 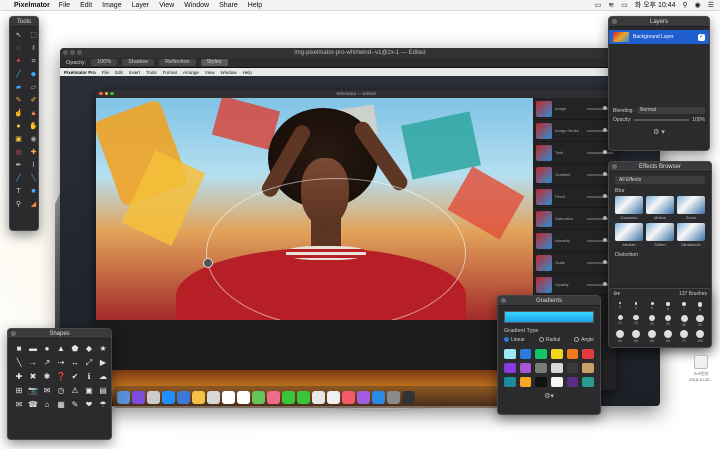 I want to click on shape-item: ●, so click(x=47, y=349).